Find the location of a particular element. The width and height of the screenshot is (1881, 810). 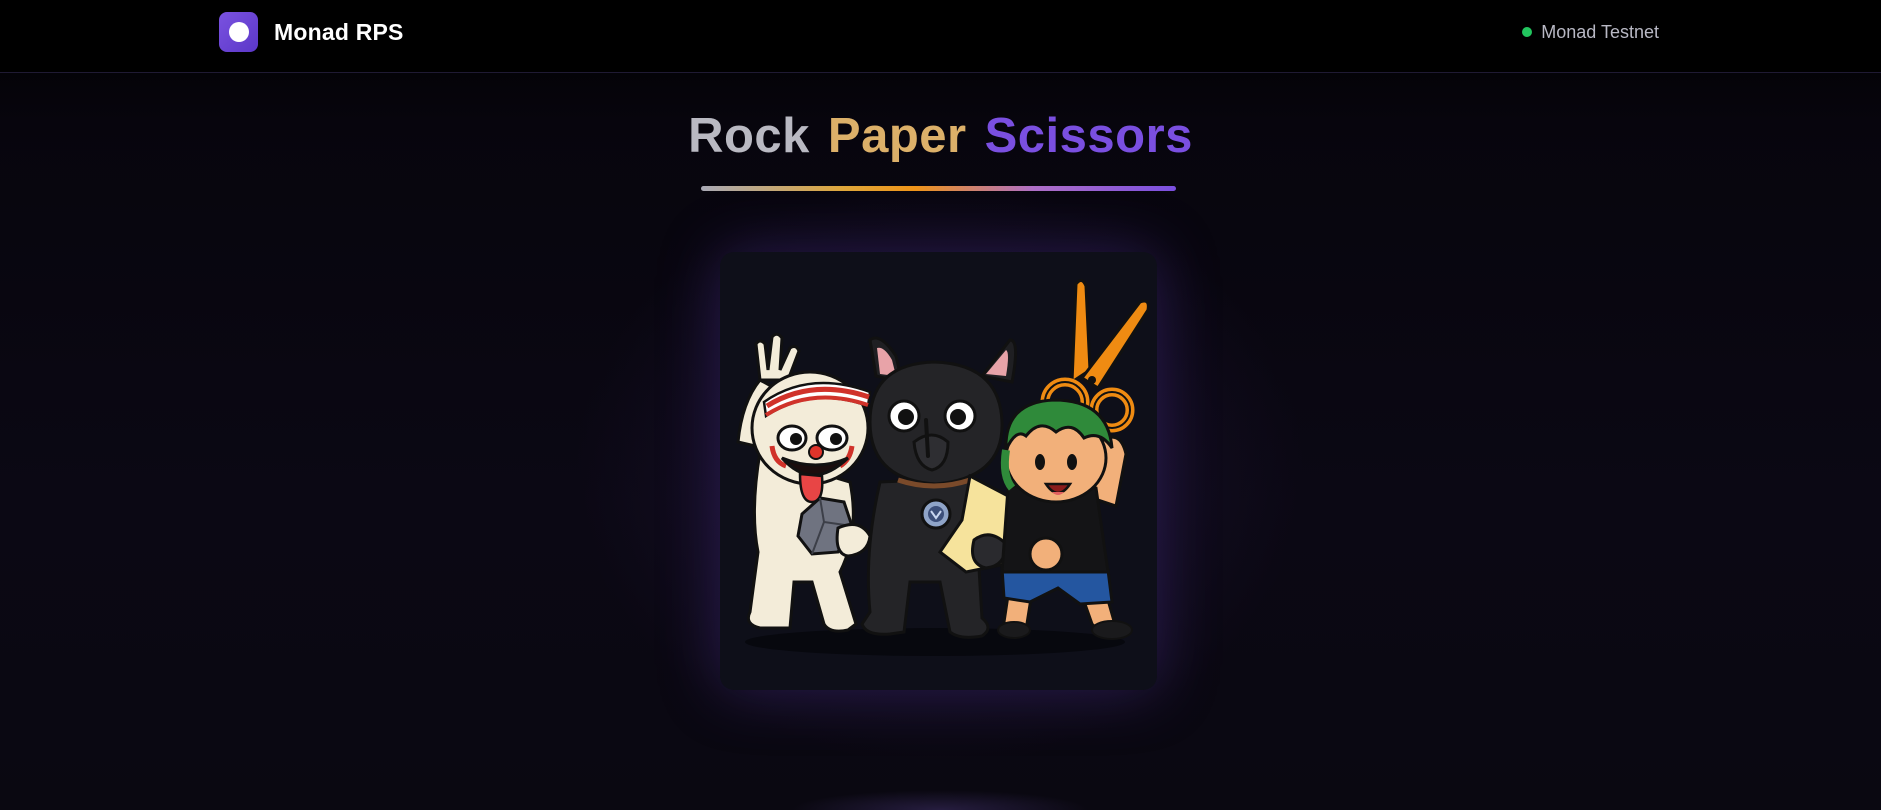

monad-logo-icon is located at coordinates (238, 32).